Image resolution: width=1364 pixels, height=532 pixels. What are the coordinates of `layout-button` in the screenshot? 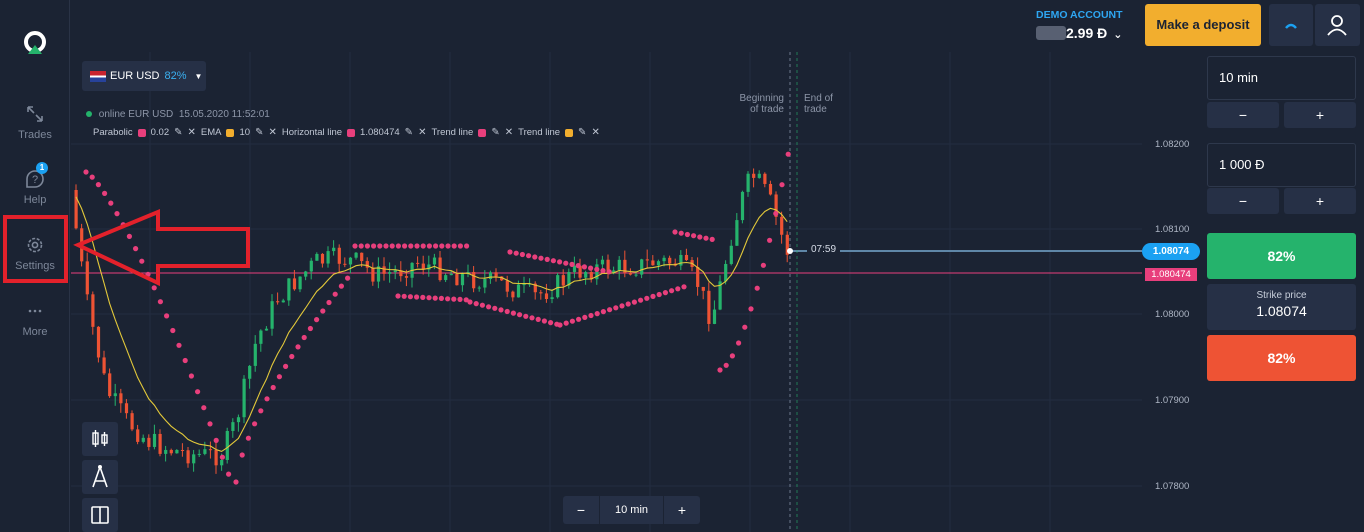 It's located at (100, 515).